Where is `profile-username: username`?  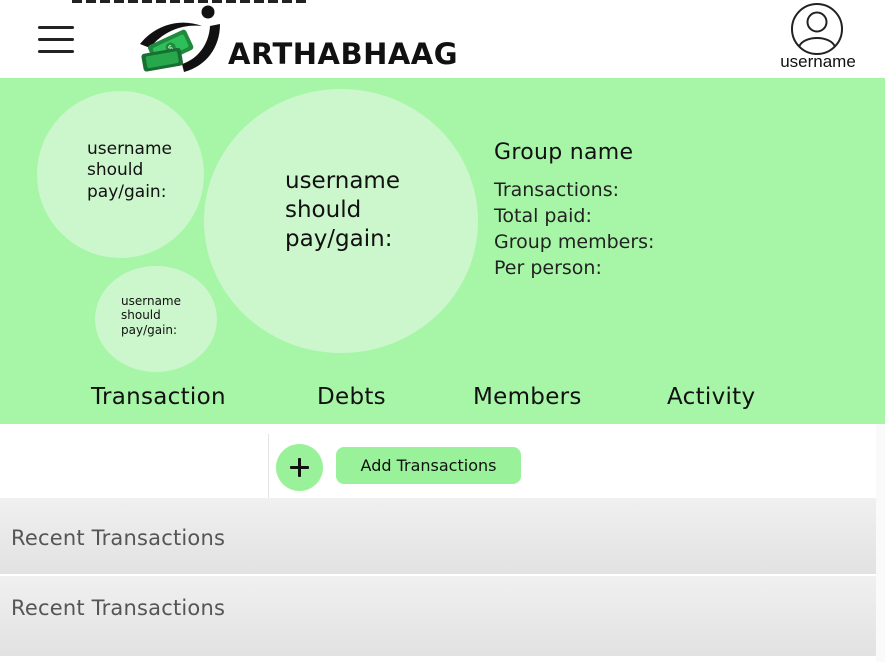 profile-username: username is located at coordinates (818, 61).